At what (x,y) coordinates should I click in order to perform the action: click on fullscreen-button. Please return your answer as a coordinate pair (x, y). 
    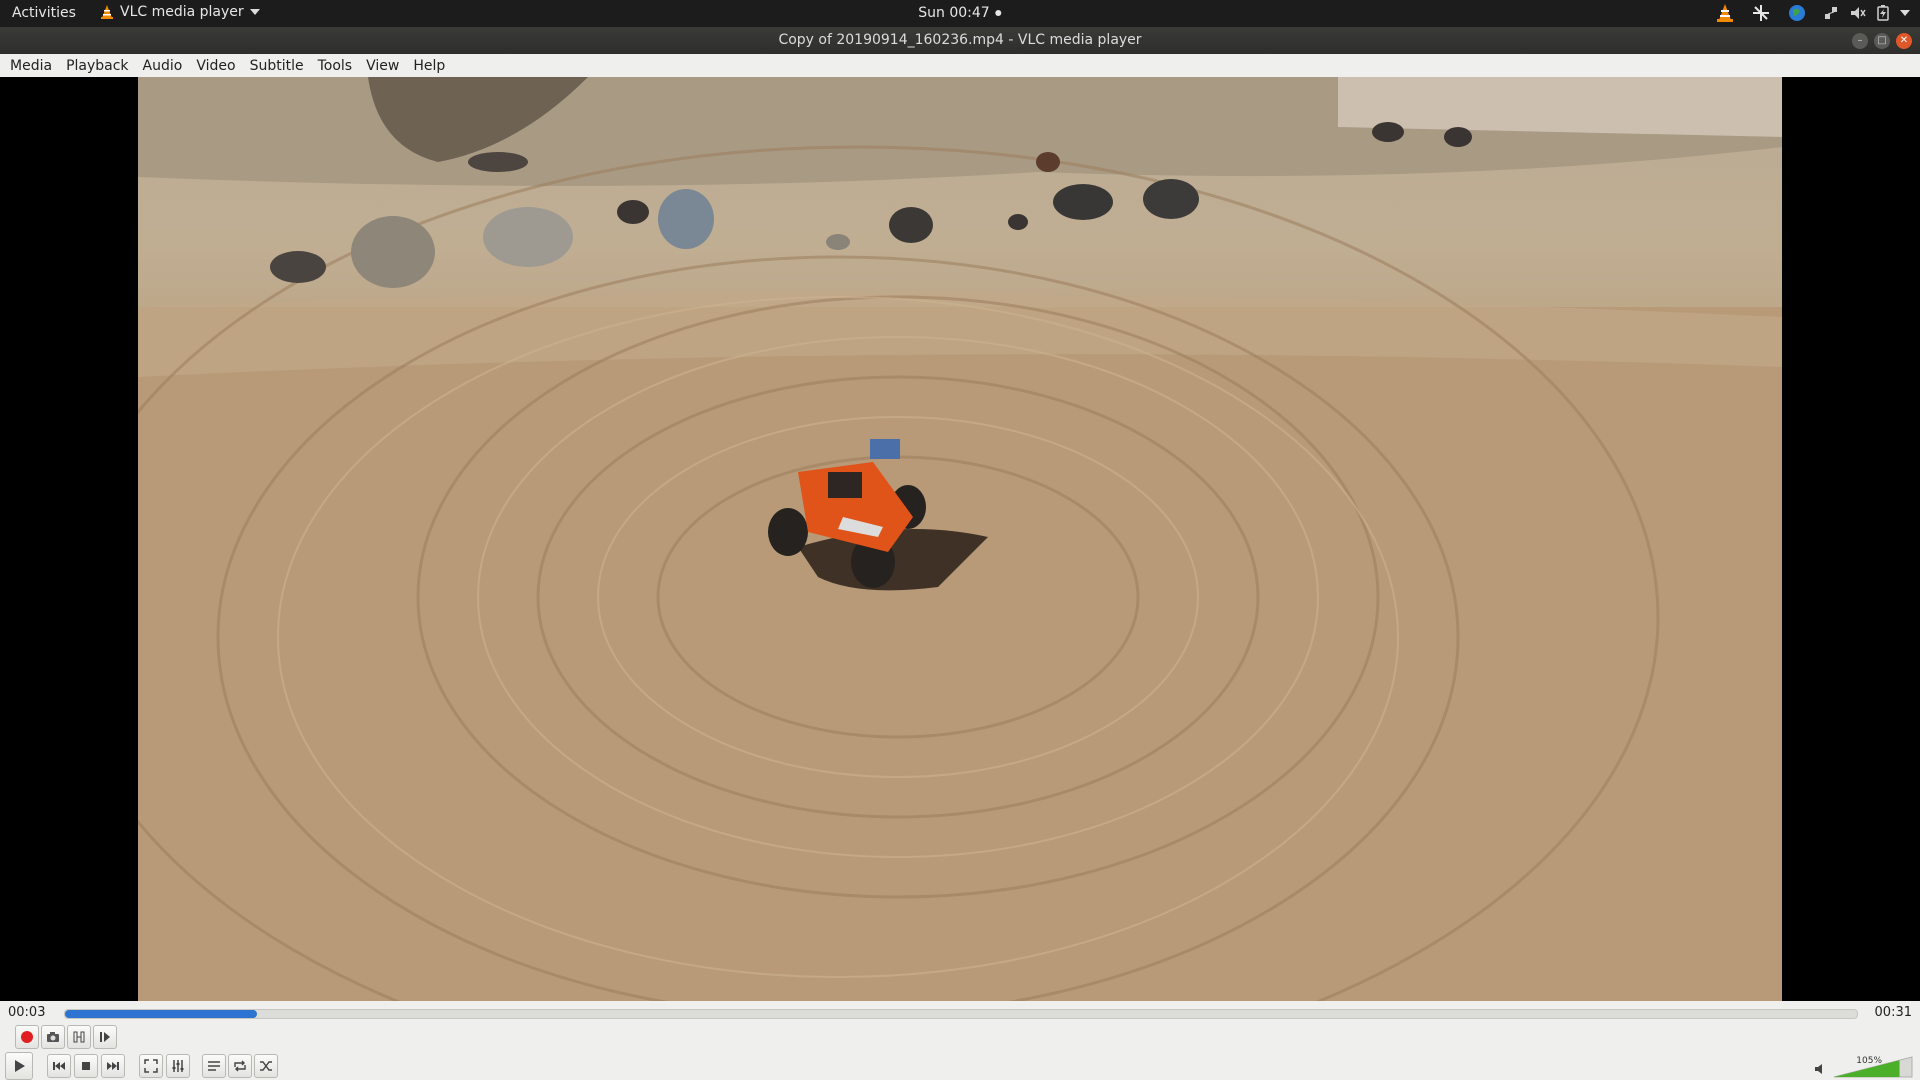
    Looking at the image, I should click on (151, 1066).